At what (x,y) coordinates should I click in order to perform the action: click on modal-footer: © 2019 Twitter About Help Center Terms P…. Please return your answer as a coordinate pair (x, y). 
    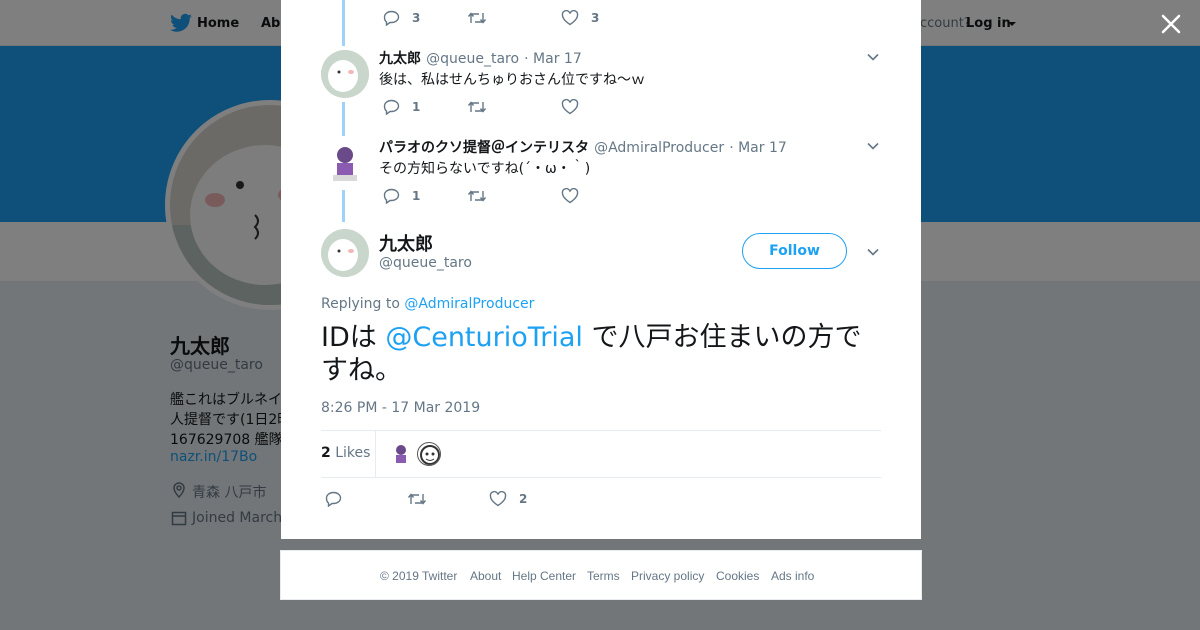
    Looking at the image, I should click on (601, 575).